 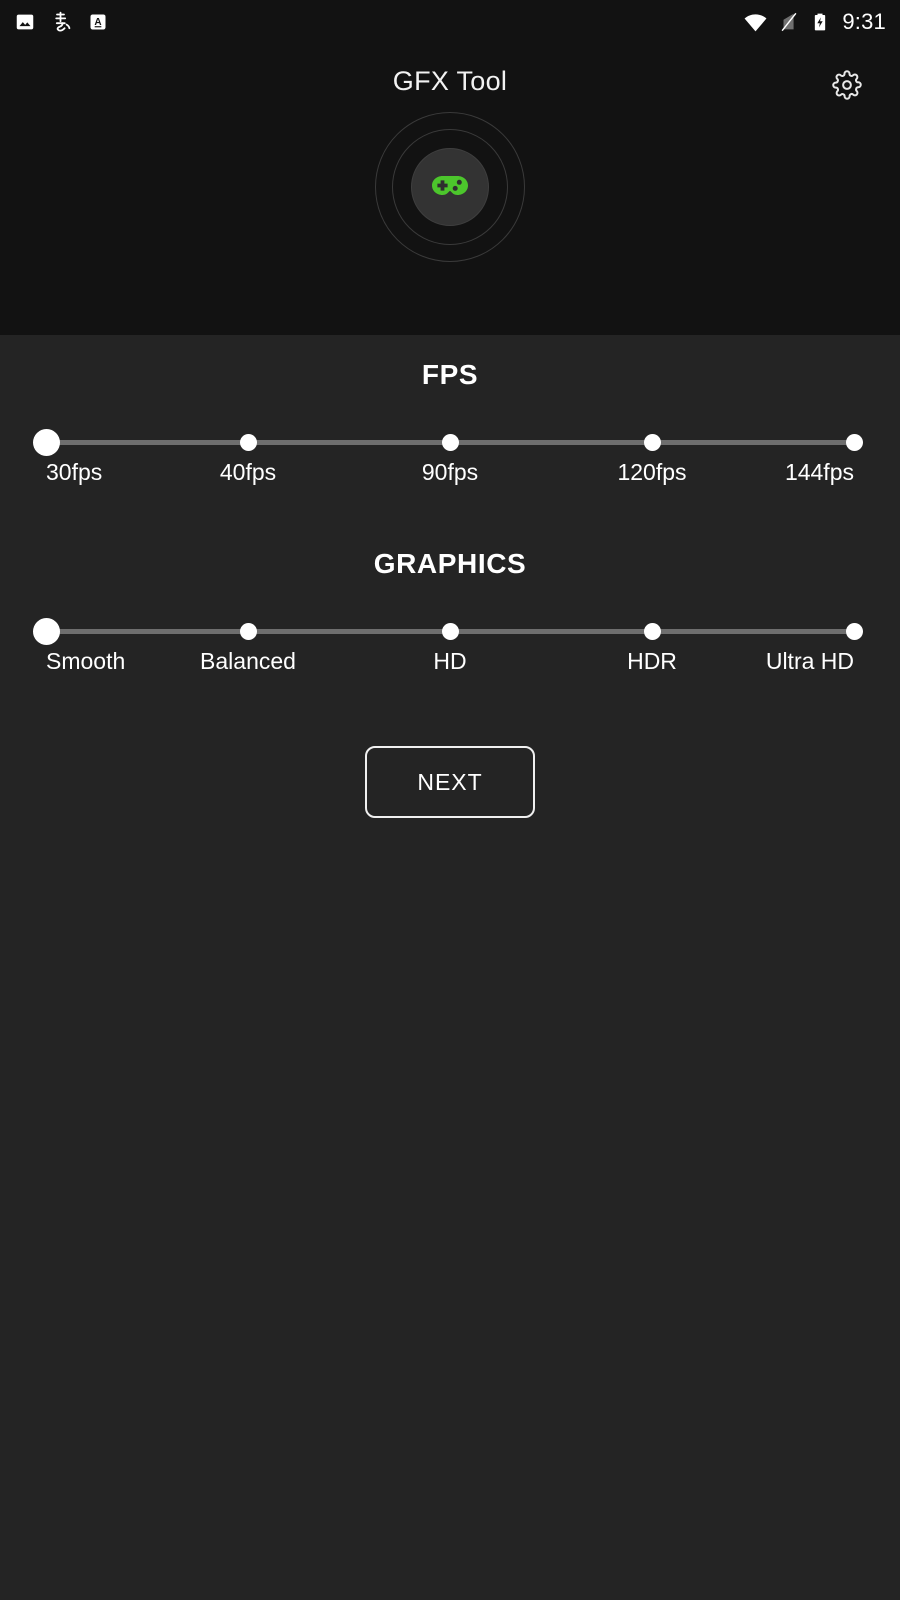 I want to click on gear-icon, so click(x=847, y=87).